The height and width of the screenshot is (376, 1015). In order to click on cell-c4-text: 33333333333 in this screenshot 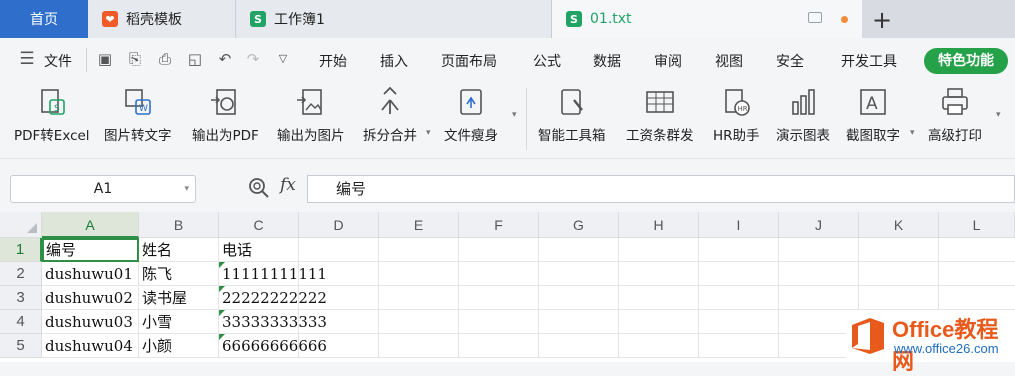, I will do `click(274, 322)`.